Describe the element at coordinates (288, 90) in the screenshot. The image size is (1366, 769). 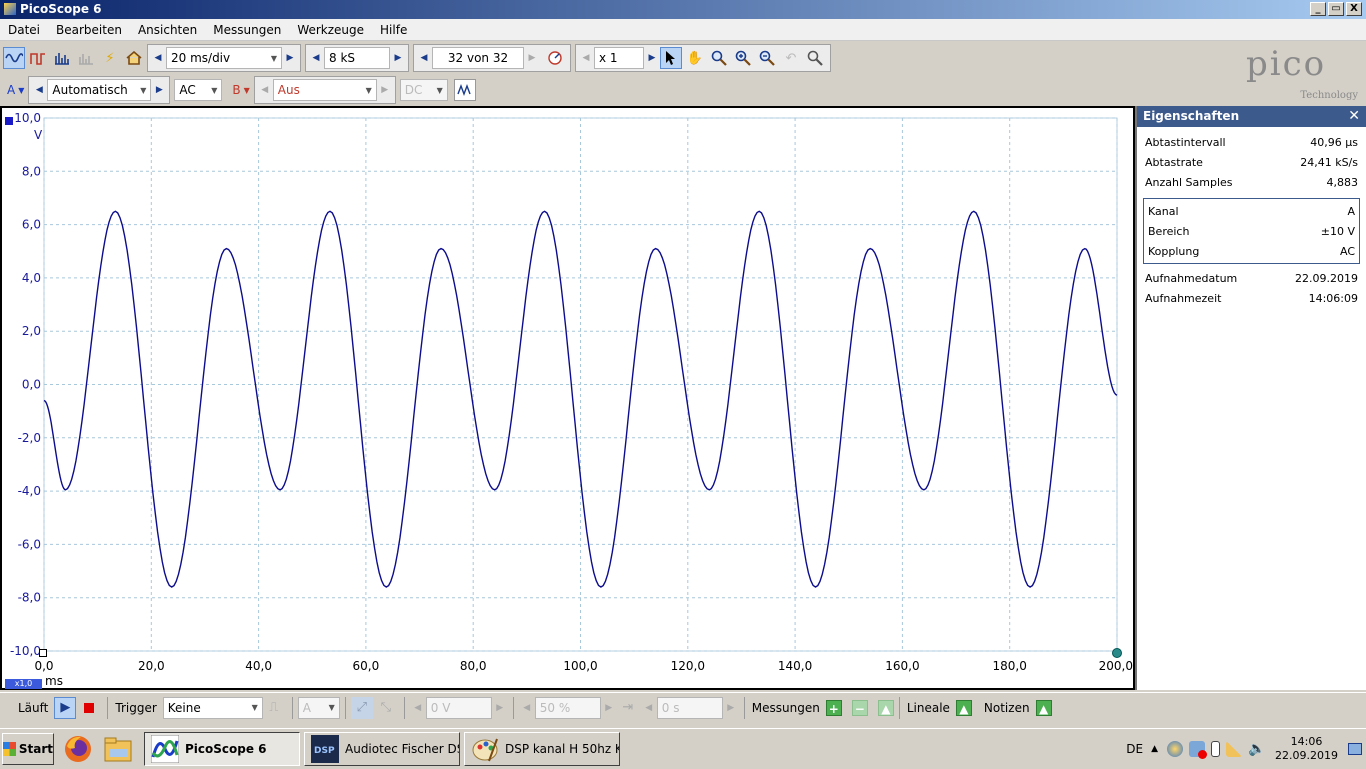
I see `channel-b-range-value: Aus` at that location.